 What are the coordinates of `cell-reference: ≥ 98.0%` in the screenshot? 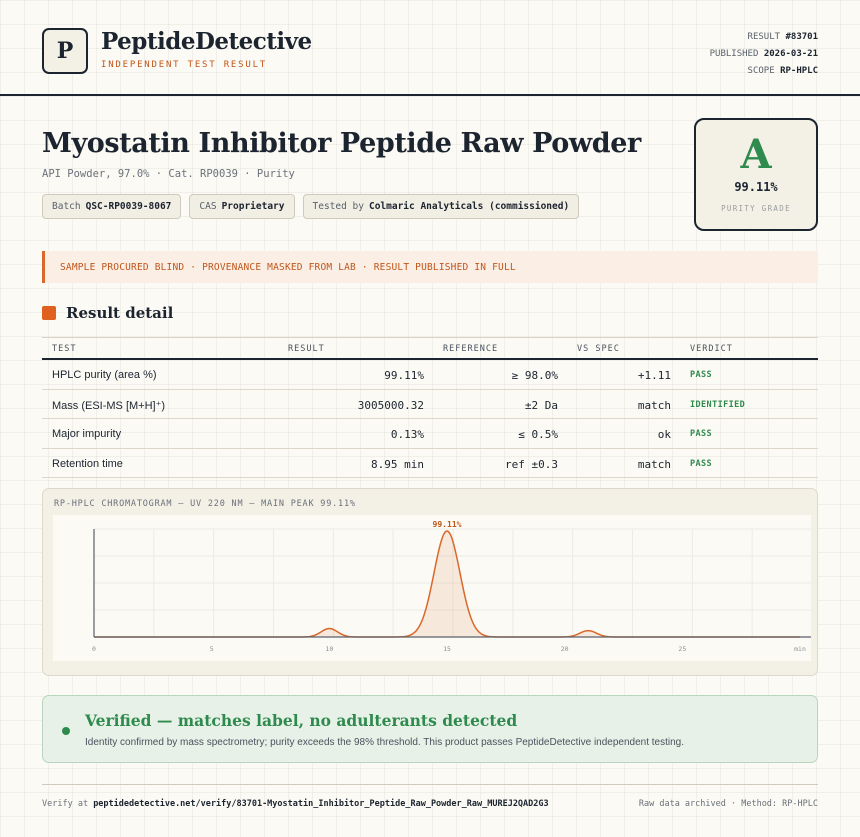 It's located at (534, 375).